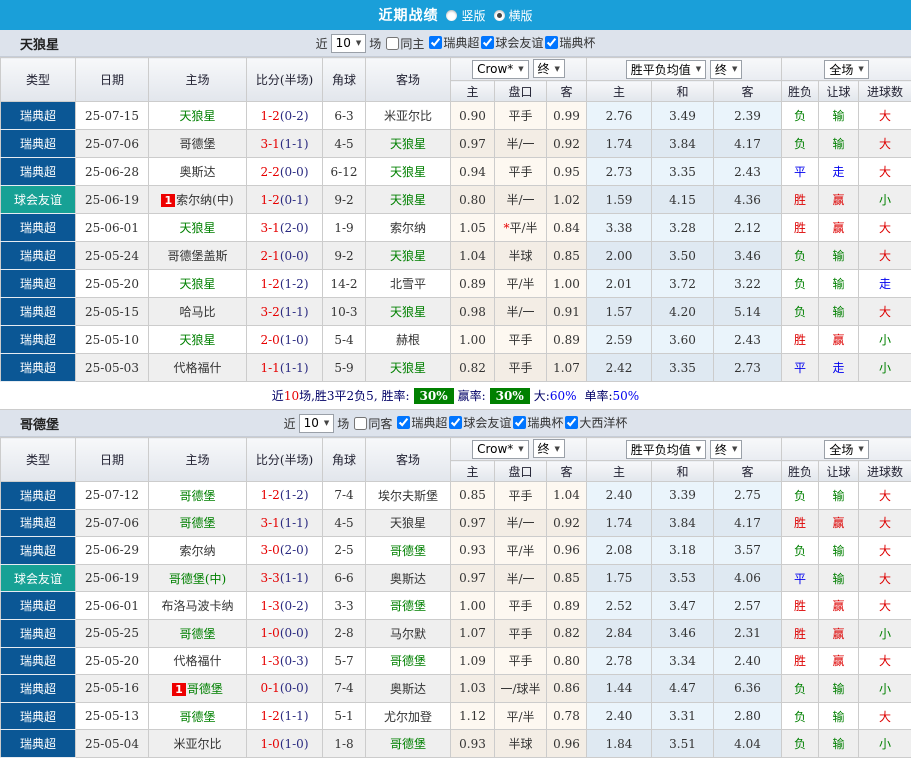  I want to click on home-team-name: 代格福什, so click(197, 368).